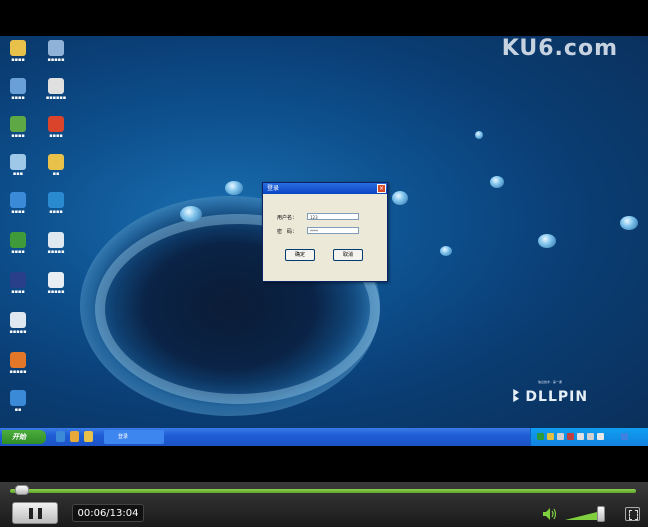  I want to click on username-field: 123, so click(333, 216).